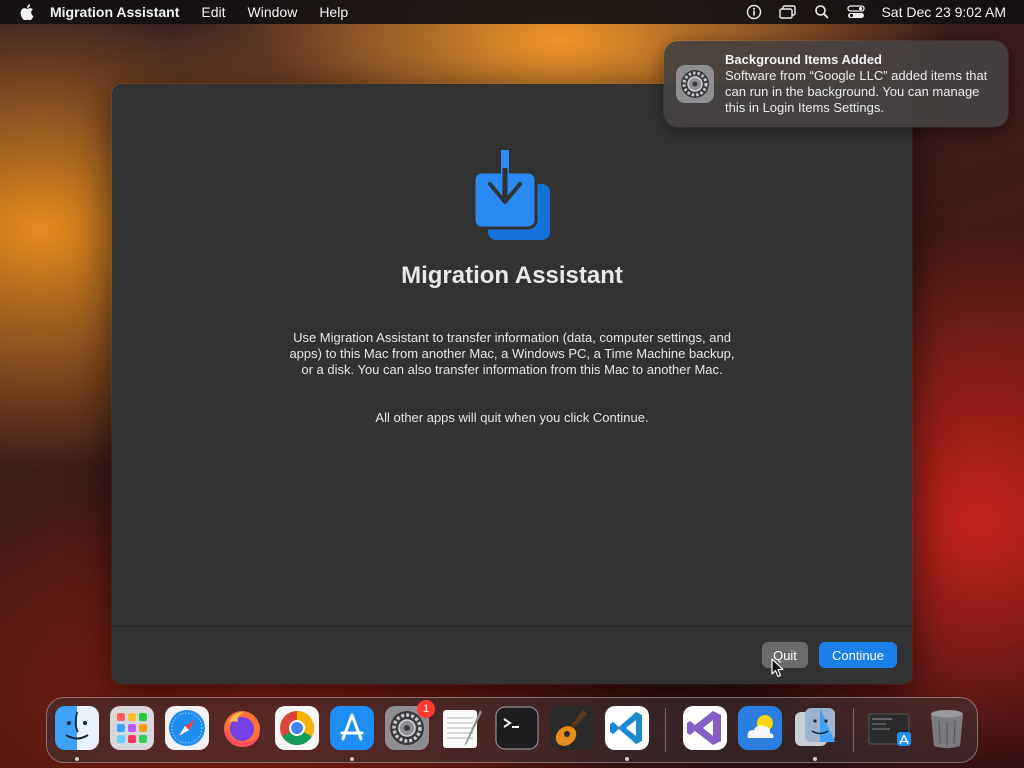 This screenshot has width=1024, height=768. I want to click on quit-button: Quit, so click(785, 655).